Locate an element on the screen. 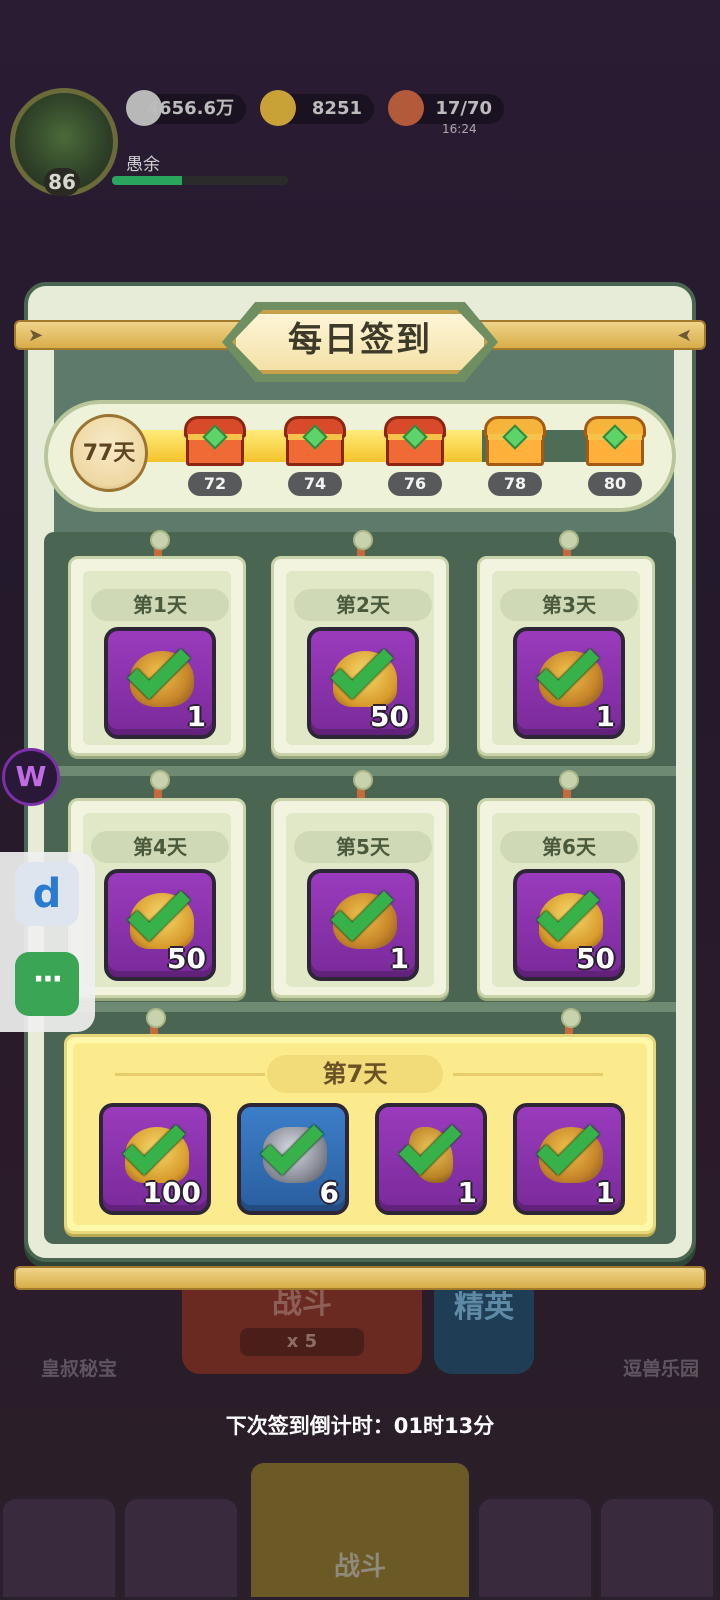 The image size is (720, 1600). milestone-chest: 76 is located at coordinates (415, 456).